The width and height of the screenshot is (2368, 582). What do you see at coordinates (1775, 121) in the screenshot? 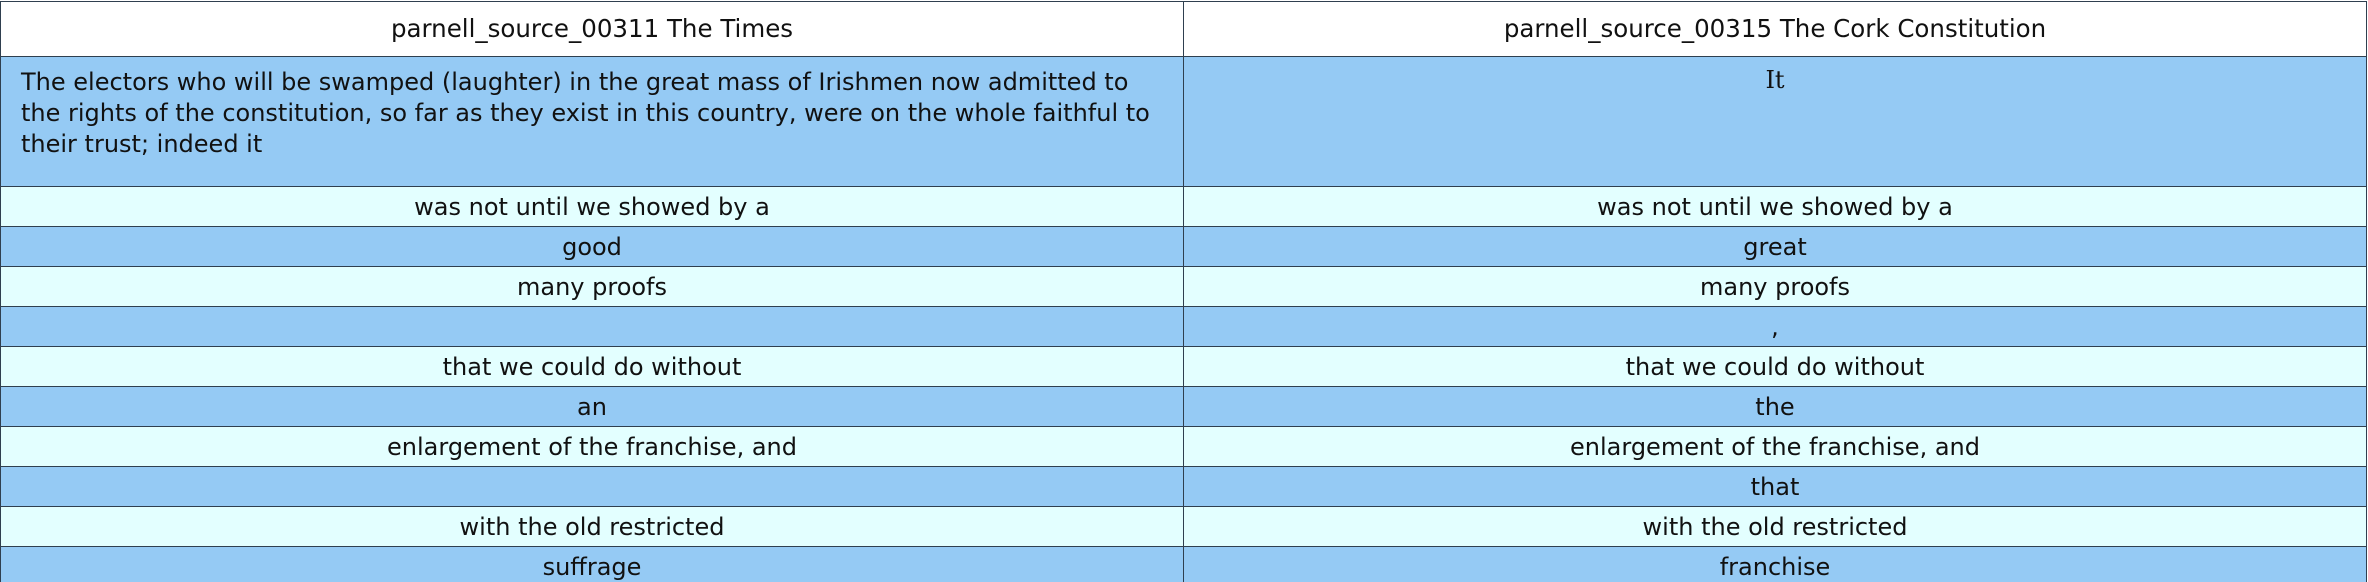
I see `table-cell-right: It` at bounding box center [1775, 121].